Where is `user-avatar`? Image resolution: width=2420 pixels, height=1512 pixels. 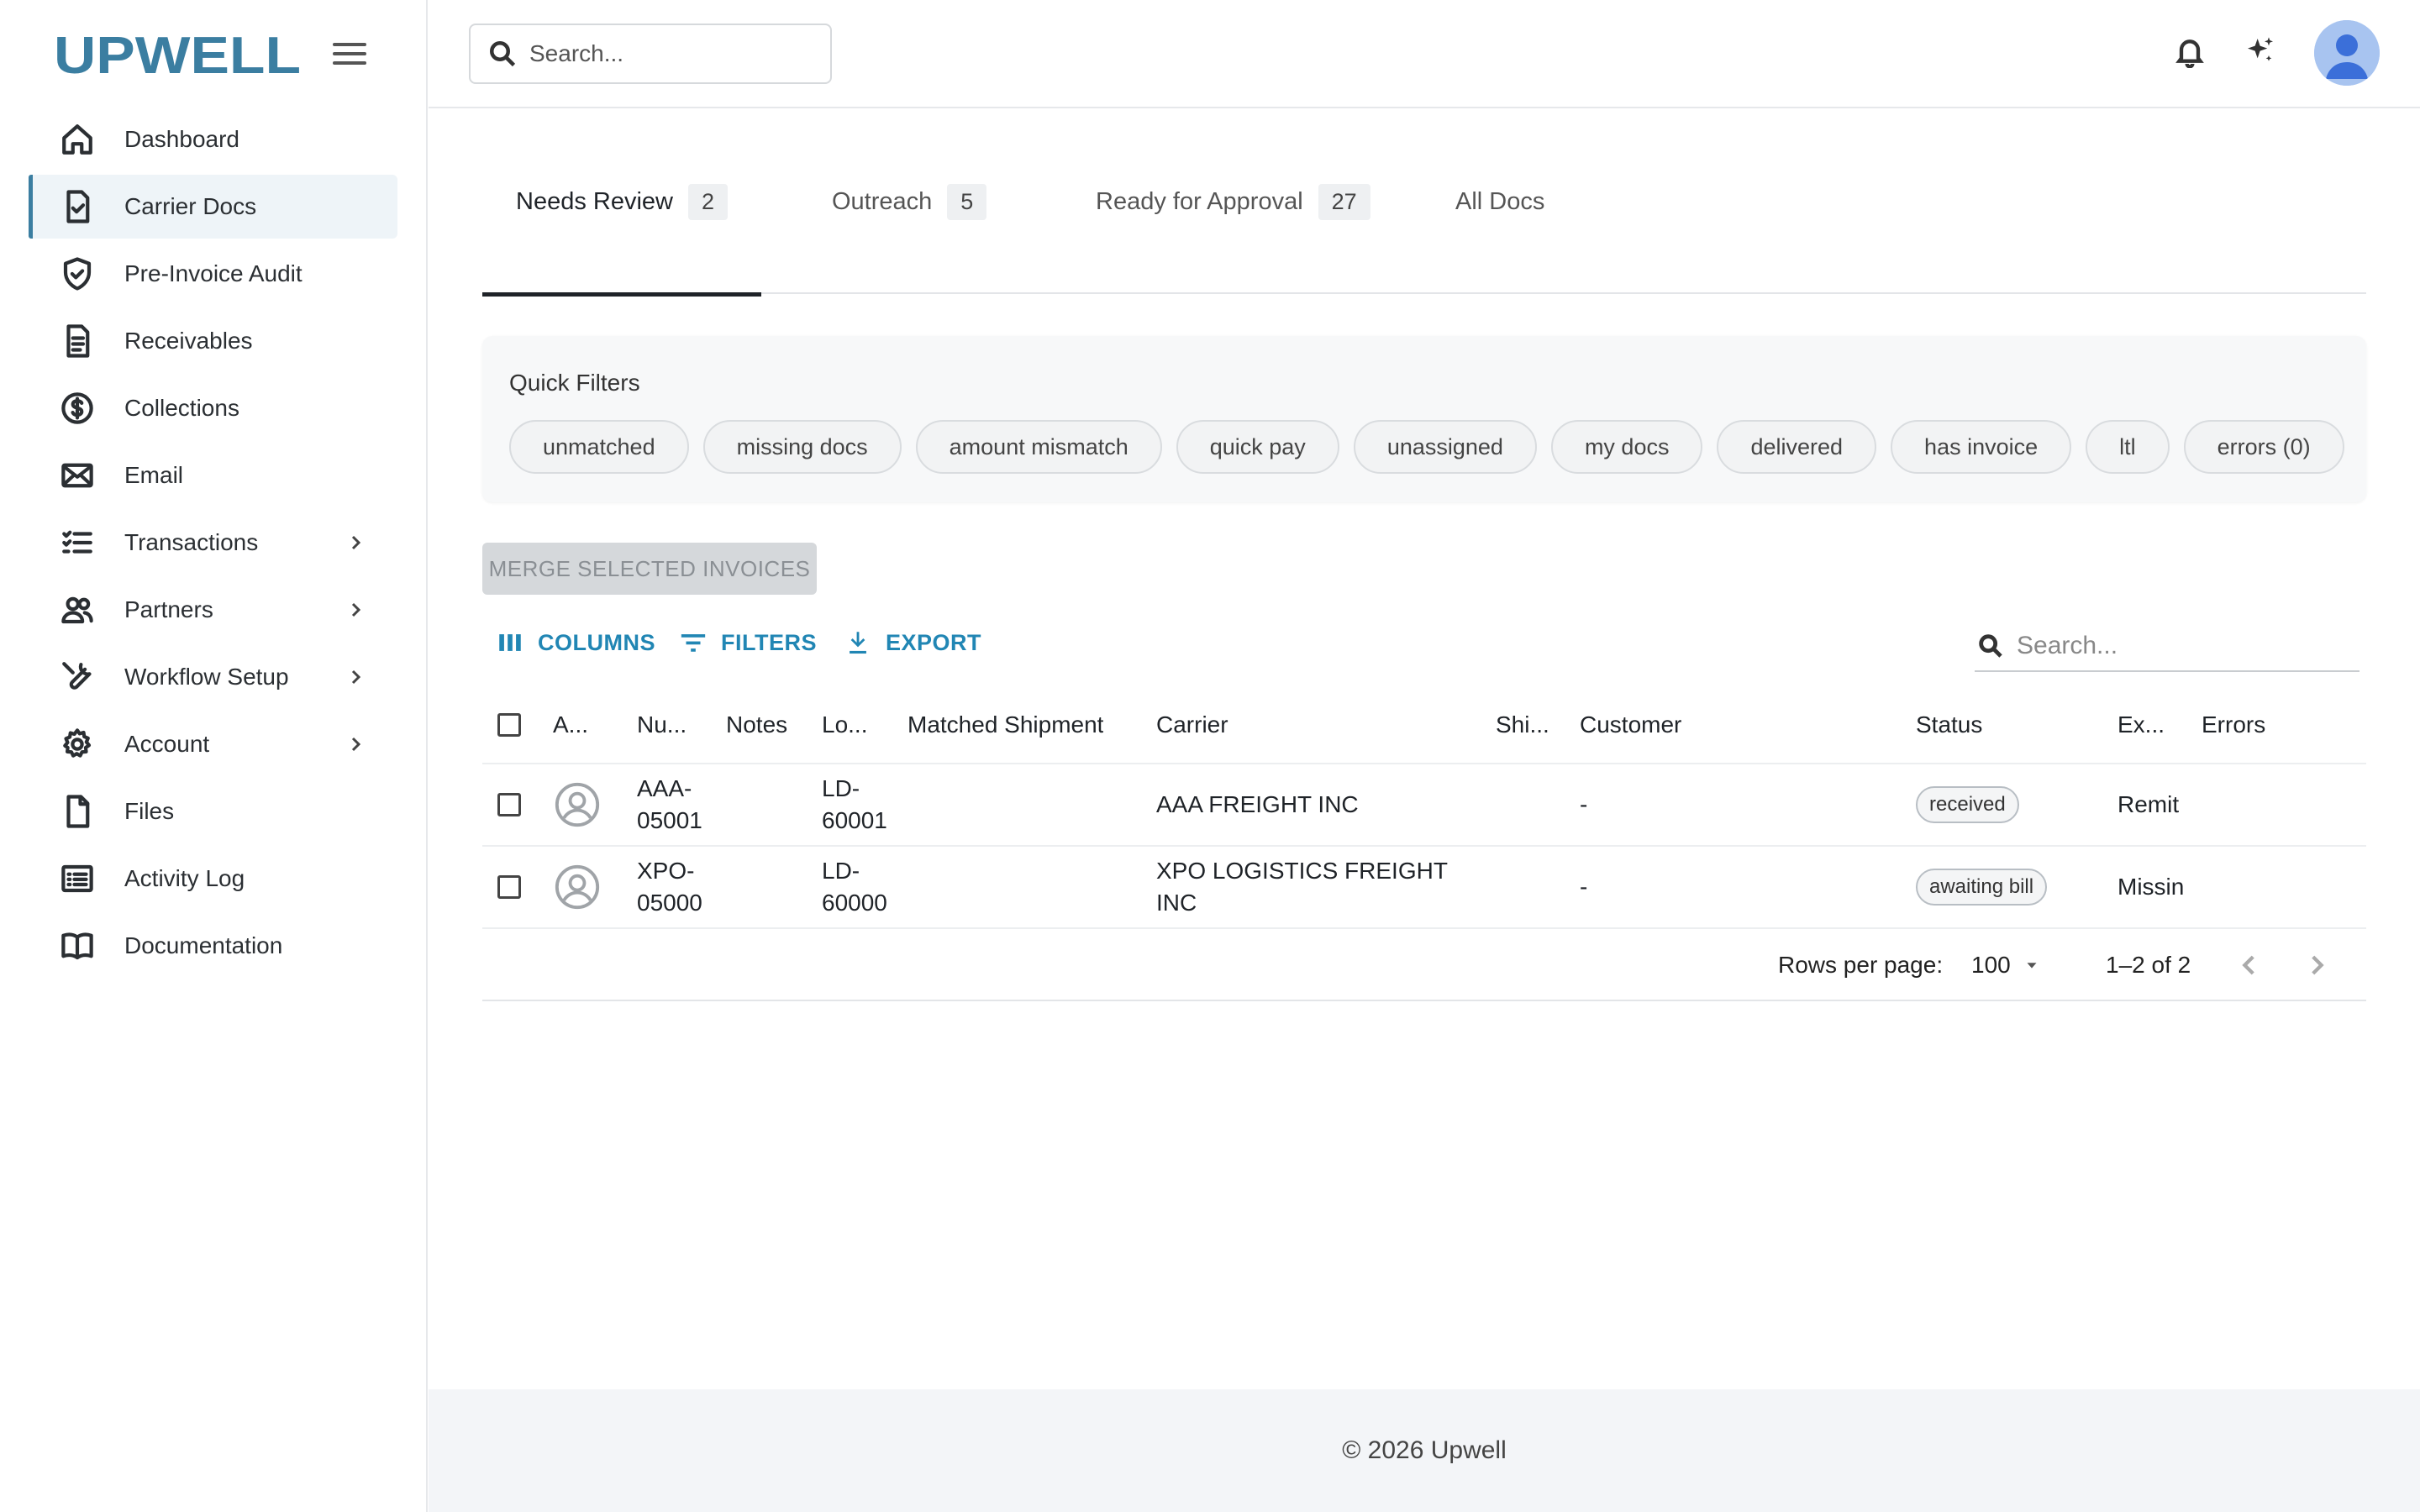 user-avatar is located at coordinates (2347, 53).